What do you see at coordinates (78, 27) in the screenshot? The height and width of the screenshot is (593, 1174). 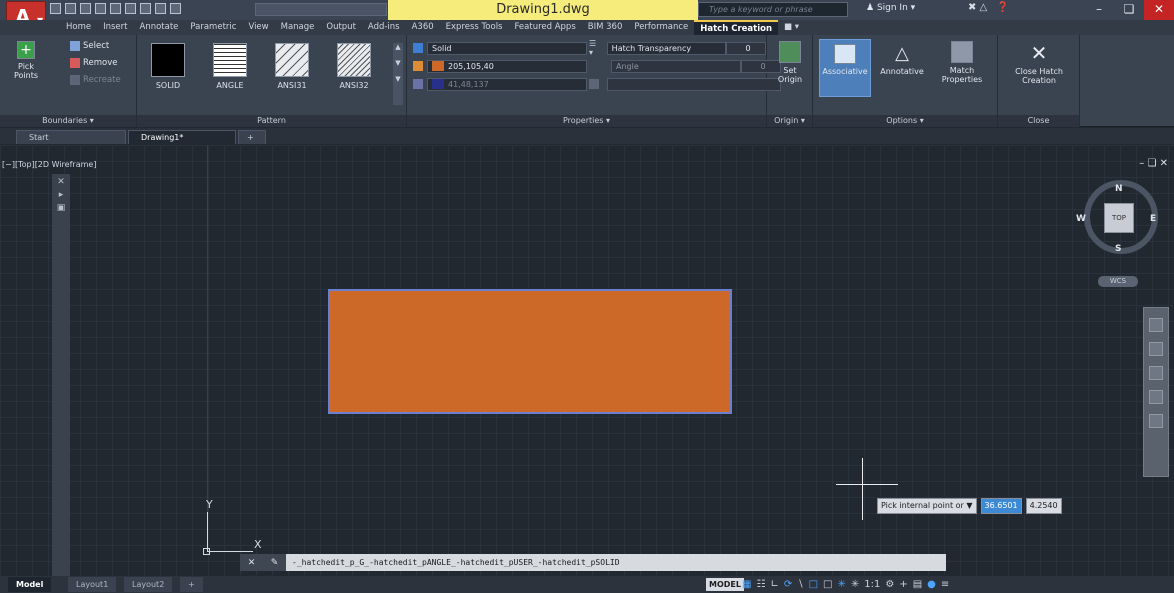 I see `tab-home: Home` at bounding box center [78, 27].